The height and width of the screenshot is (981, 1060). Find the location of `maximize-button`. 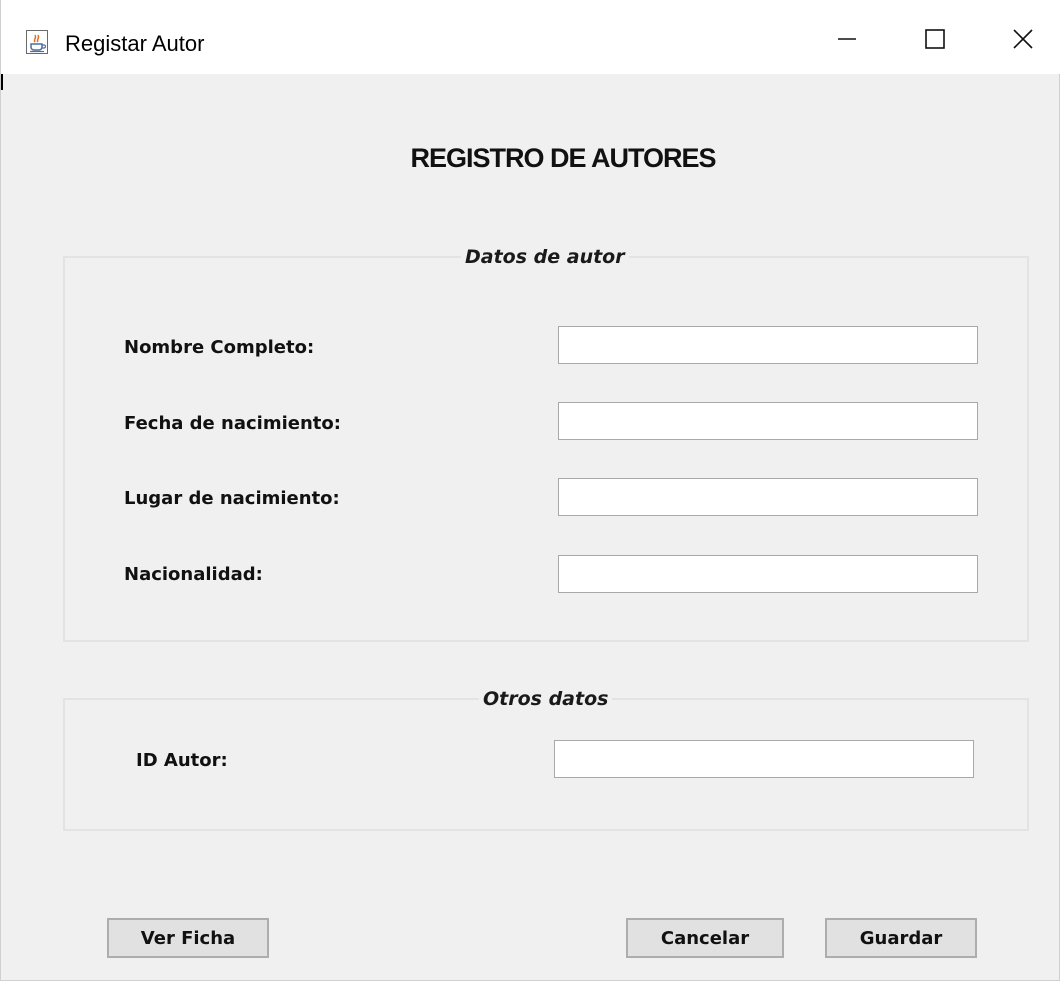

maximize-button is located at coordinates (935, 41).